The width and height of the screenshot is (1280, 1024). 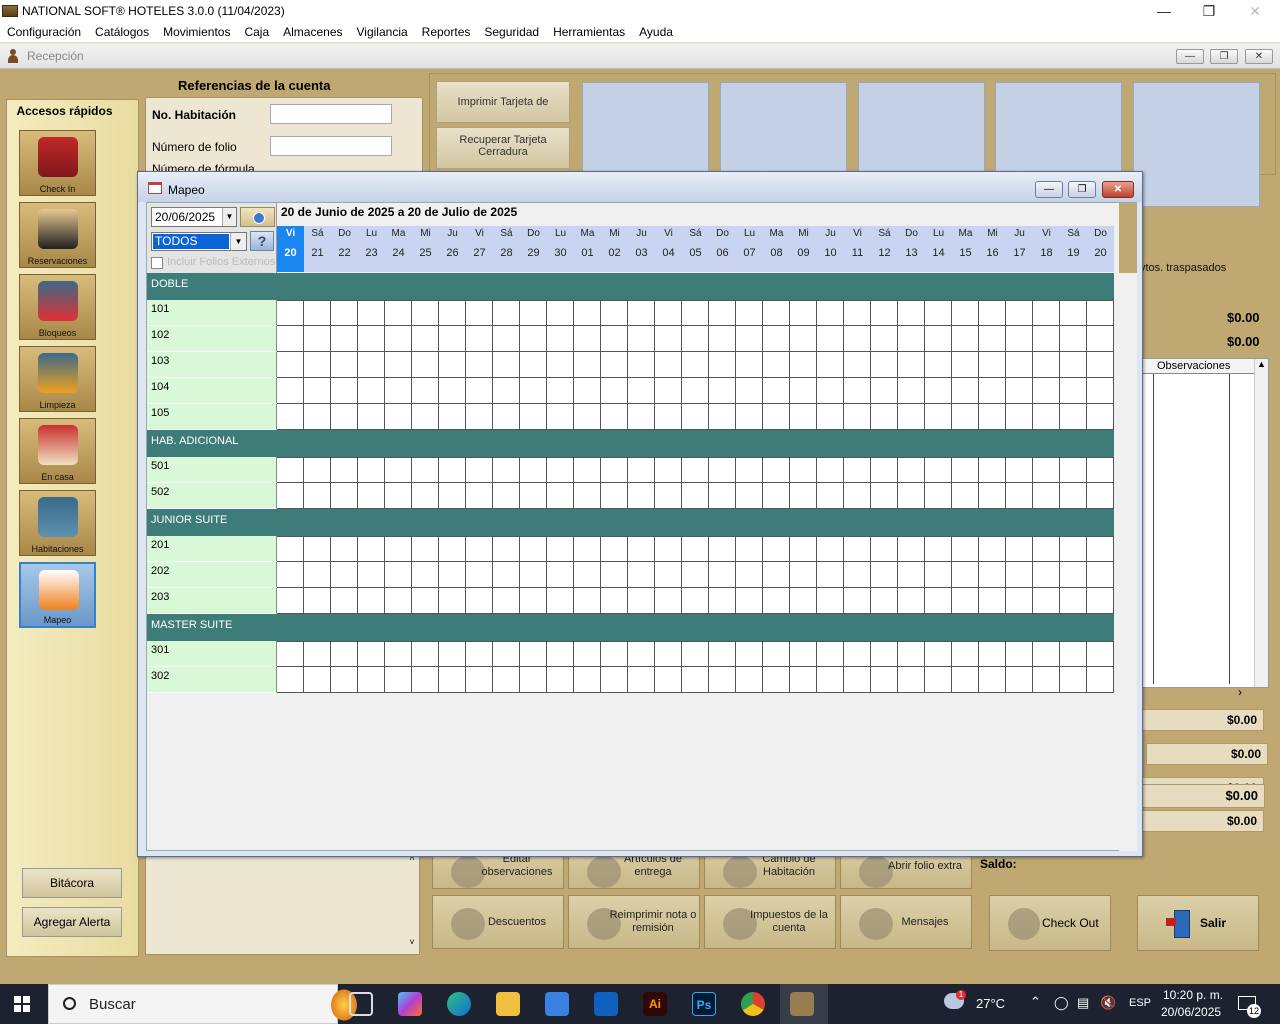 I want to click on menu-item: Catálogos, so click(x=122, y=32).